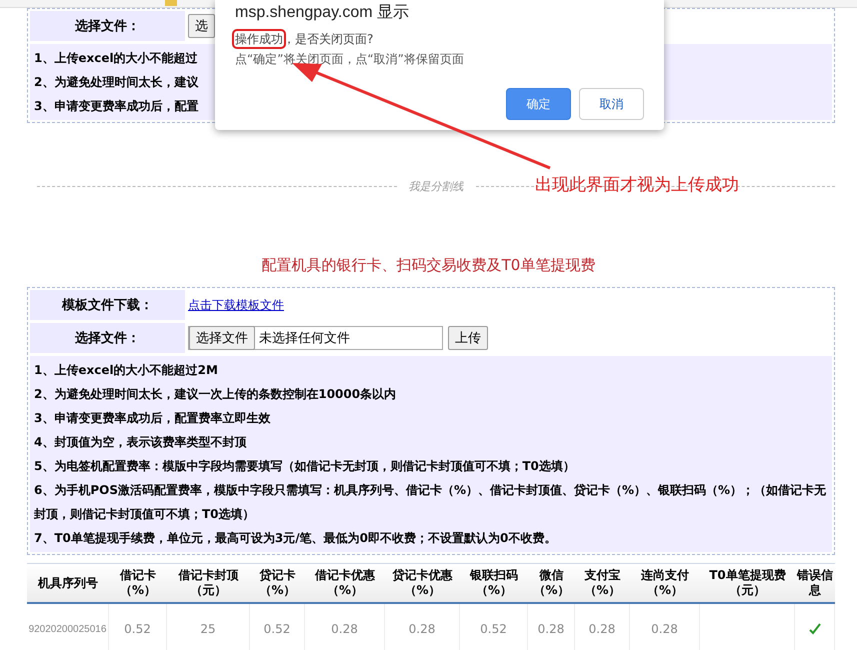 The height and width of the screenshot is (650, 857). I want to click on note-text: 3、申请变更费率成功后，配置, so click(116, 106).